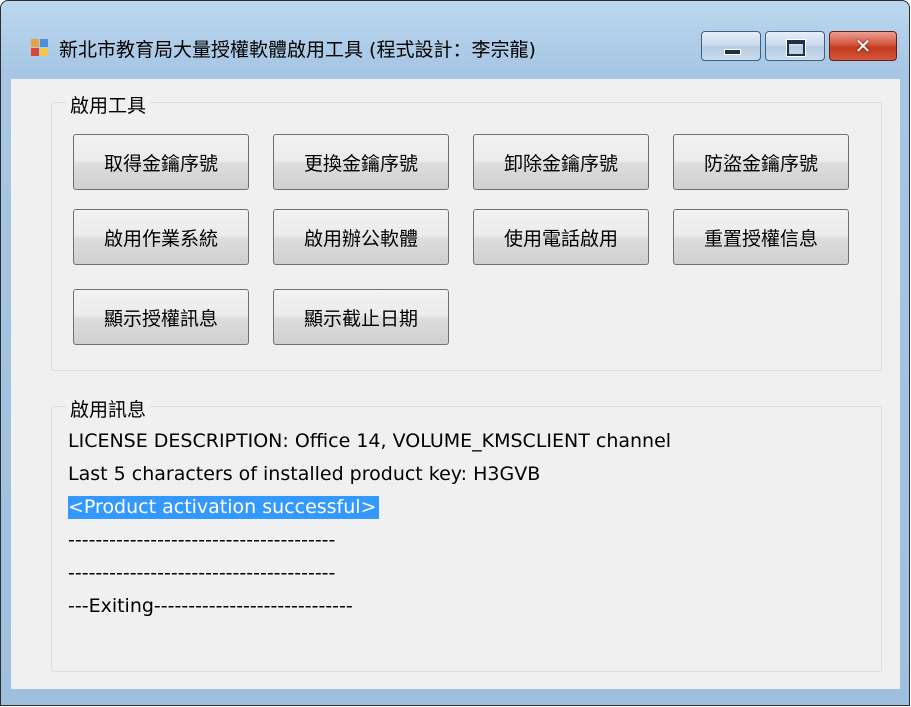  I want to click on uninstall-key-button: 卸除金鑰序號, so click(561, 162).